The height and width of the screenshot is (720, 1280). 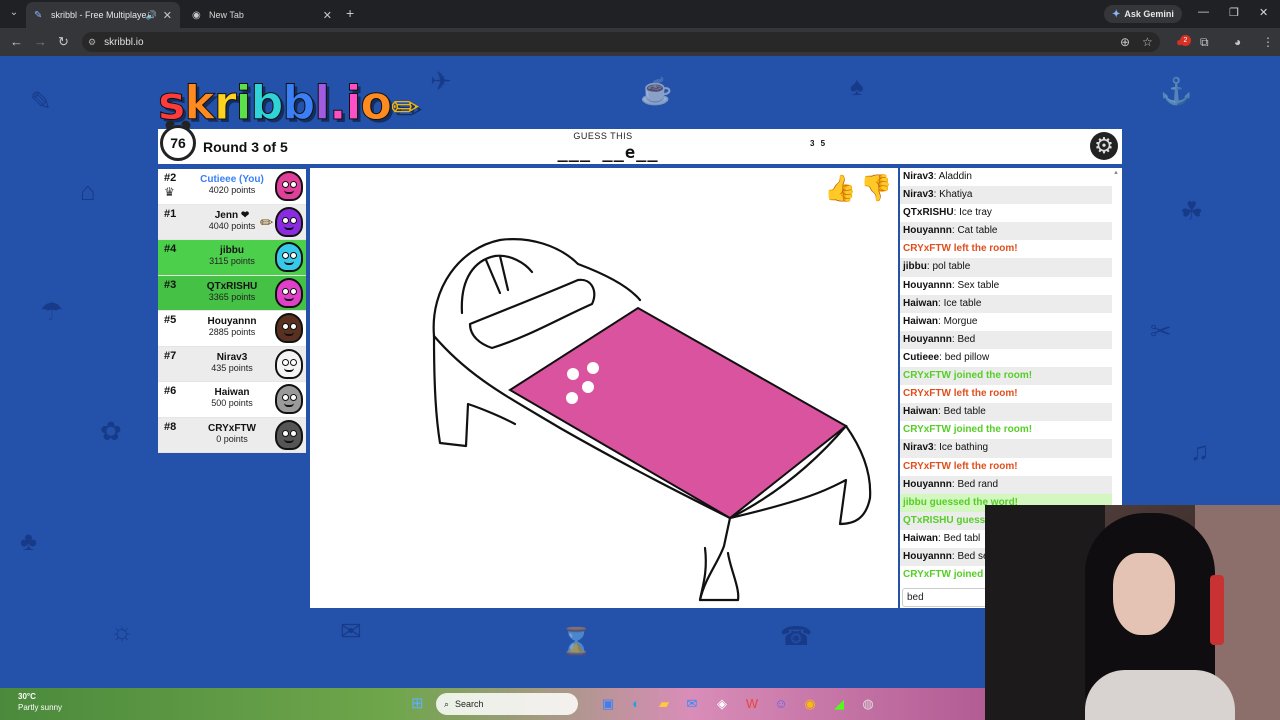 What do you see at coordinates (636, 704) in the screenshot?
I see `edge-icon: ◐` at bounding box center [636, 704].